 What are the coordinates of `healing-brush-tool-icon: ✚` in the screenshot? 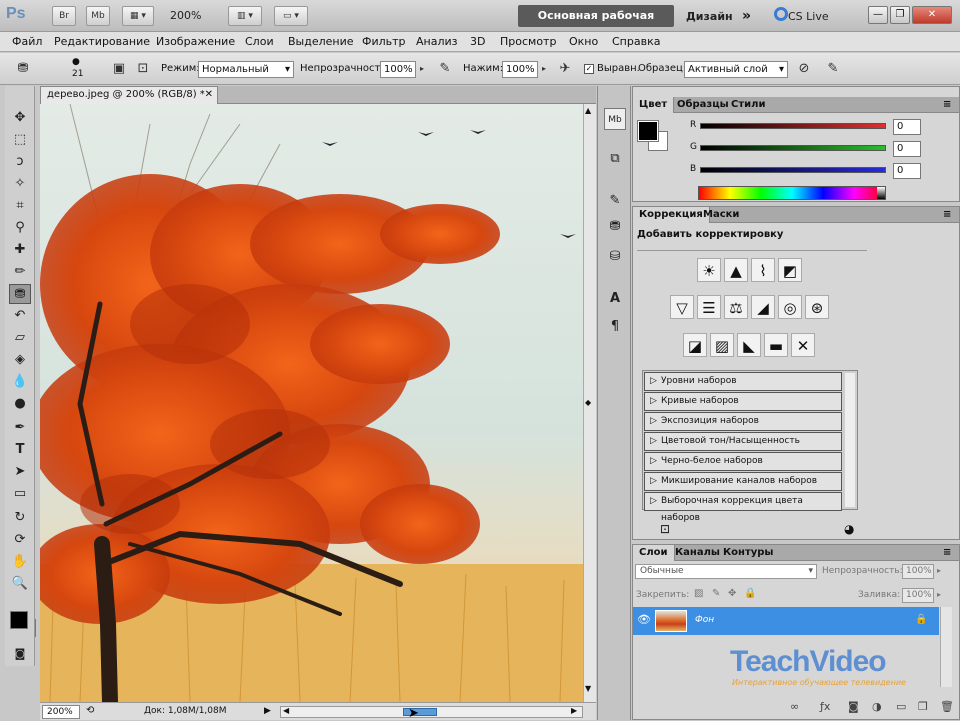 It's located at (20, 250).